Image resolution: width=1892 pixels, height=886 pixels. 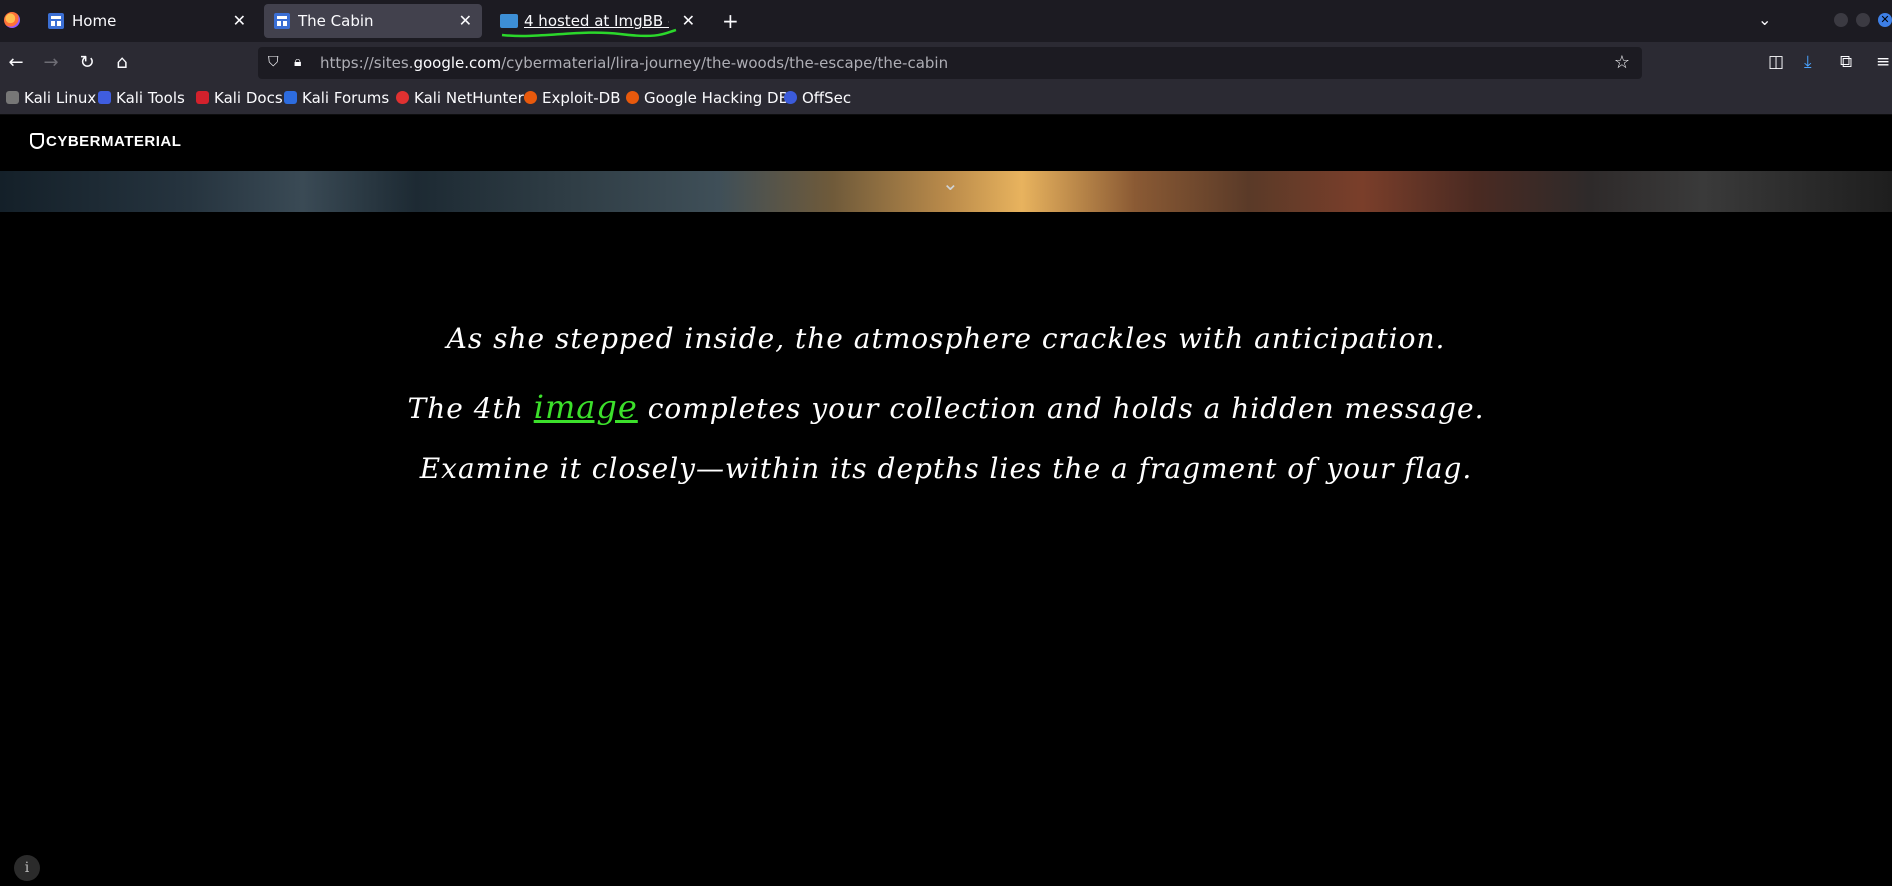 What do you see at coordinates (12, 20) in the screenshot?
I see `firefox-icon` at bounding box center [12, 20].